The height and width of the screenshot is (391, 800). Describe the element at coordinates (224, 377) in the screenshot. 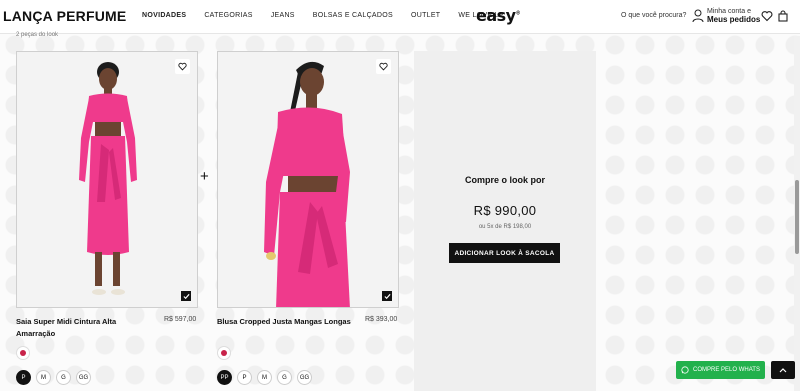

I see `size-option-pp: PP` at that location.